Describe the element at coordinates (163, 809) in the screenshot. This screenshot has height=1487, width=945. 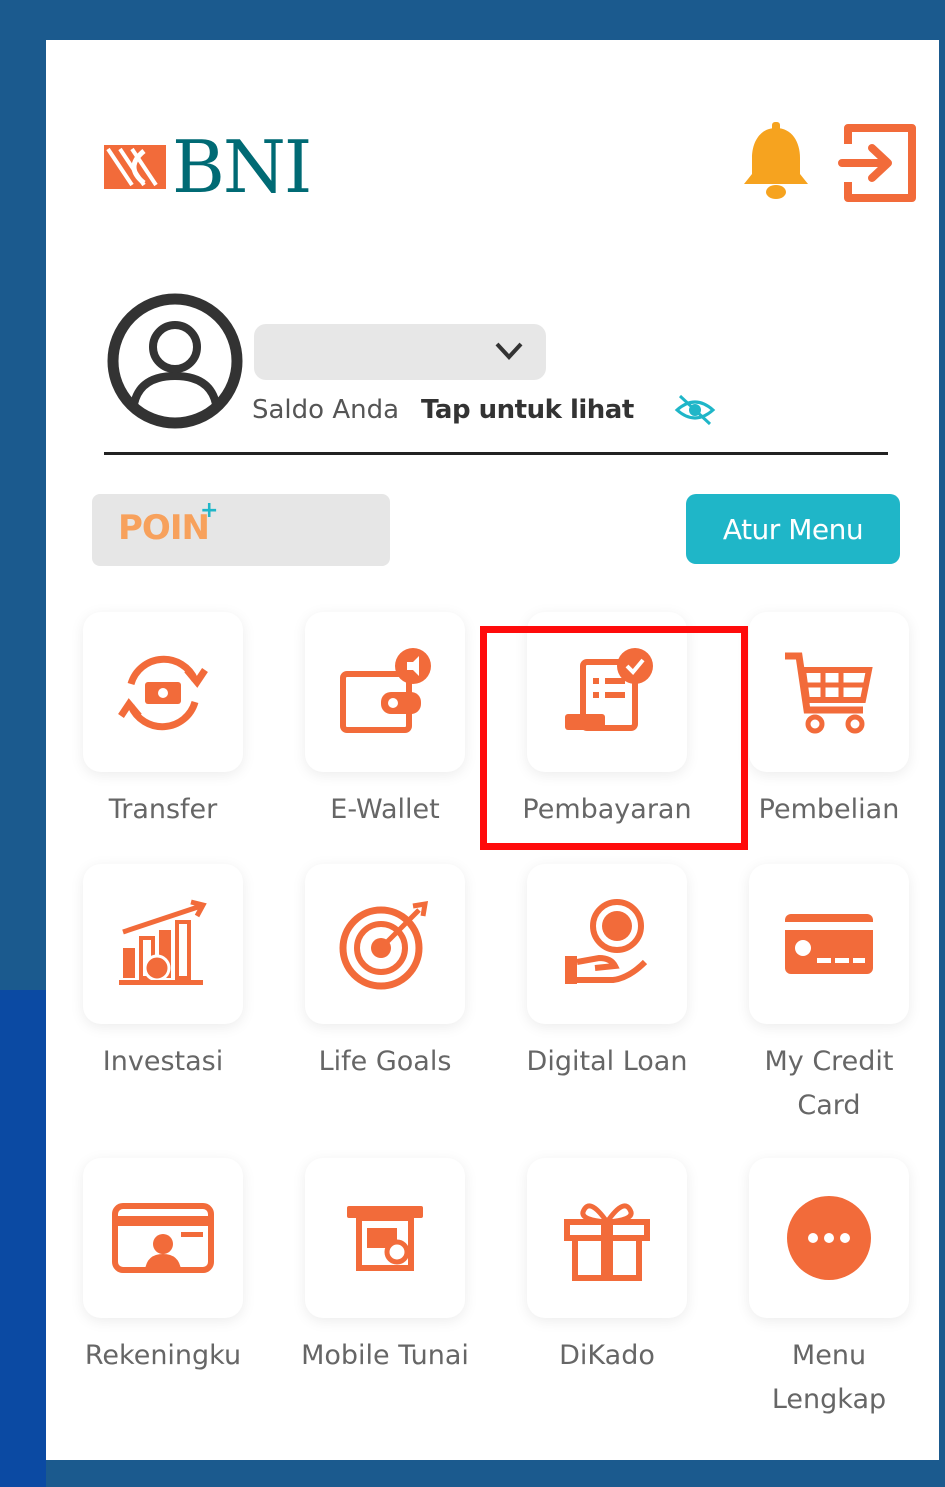
I see `menu-label: Transfer` at that location.